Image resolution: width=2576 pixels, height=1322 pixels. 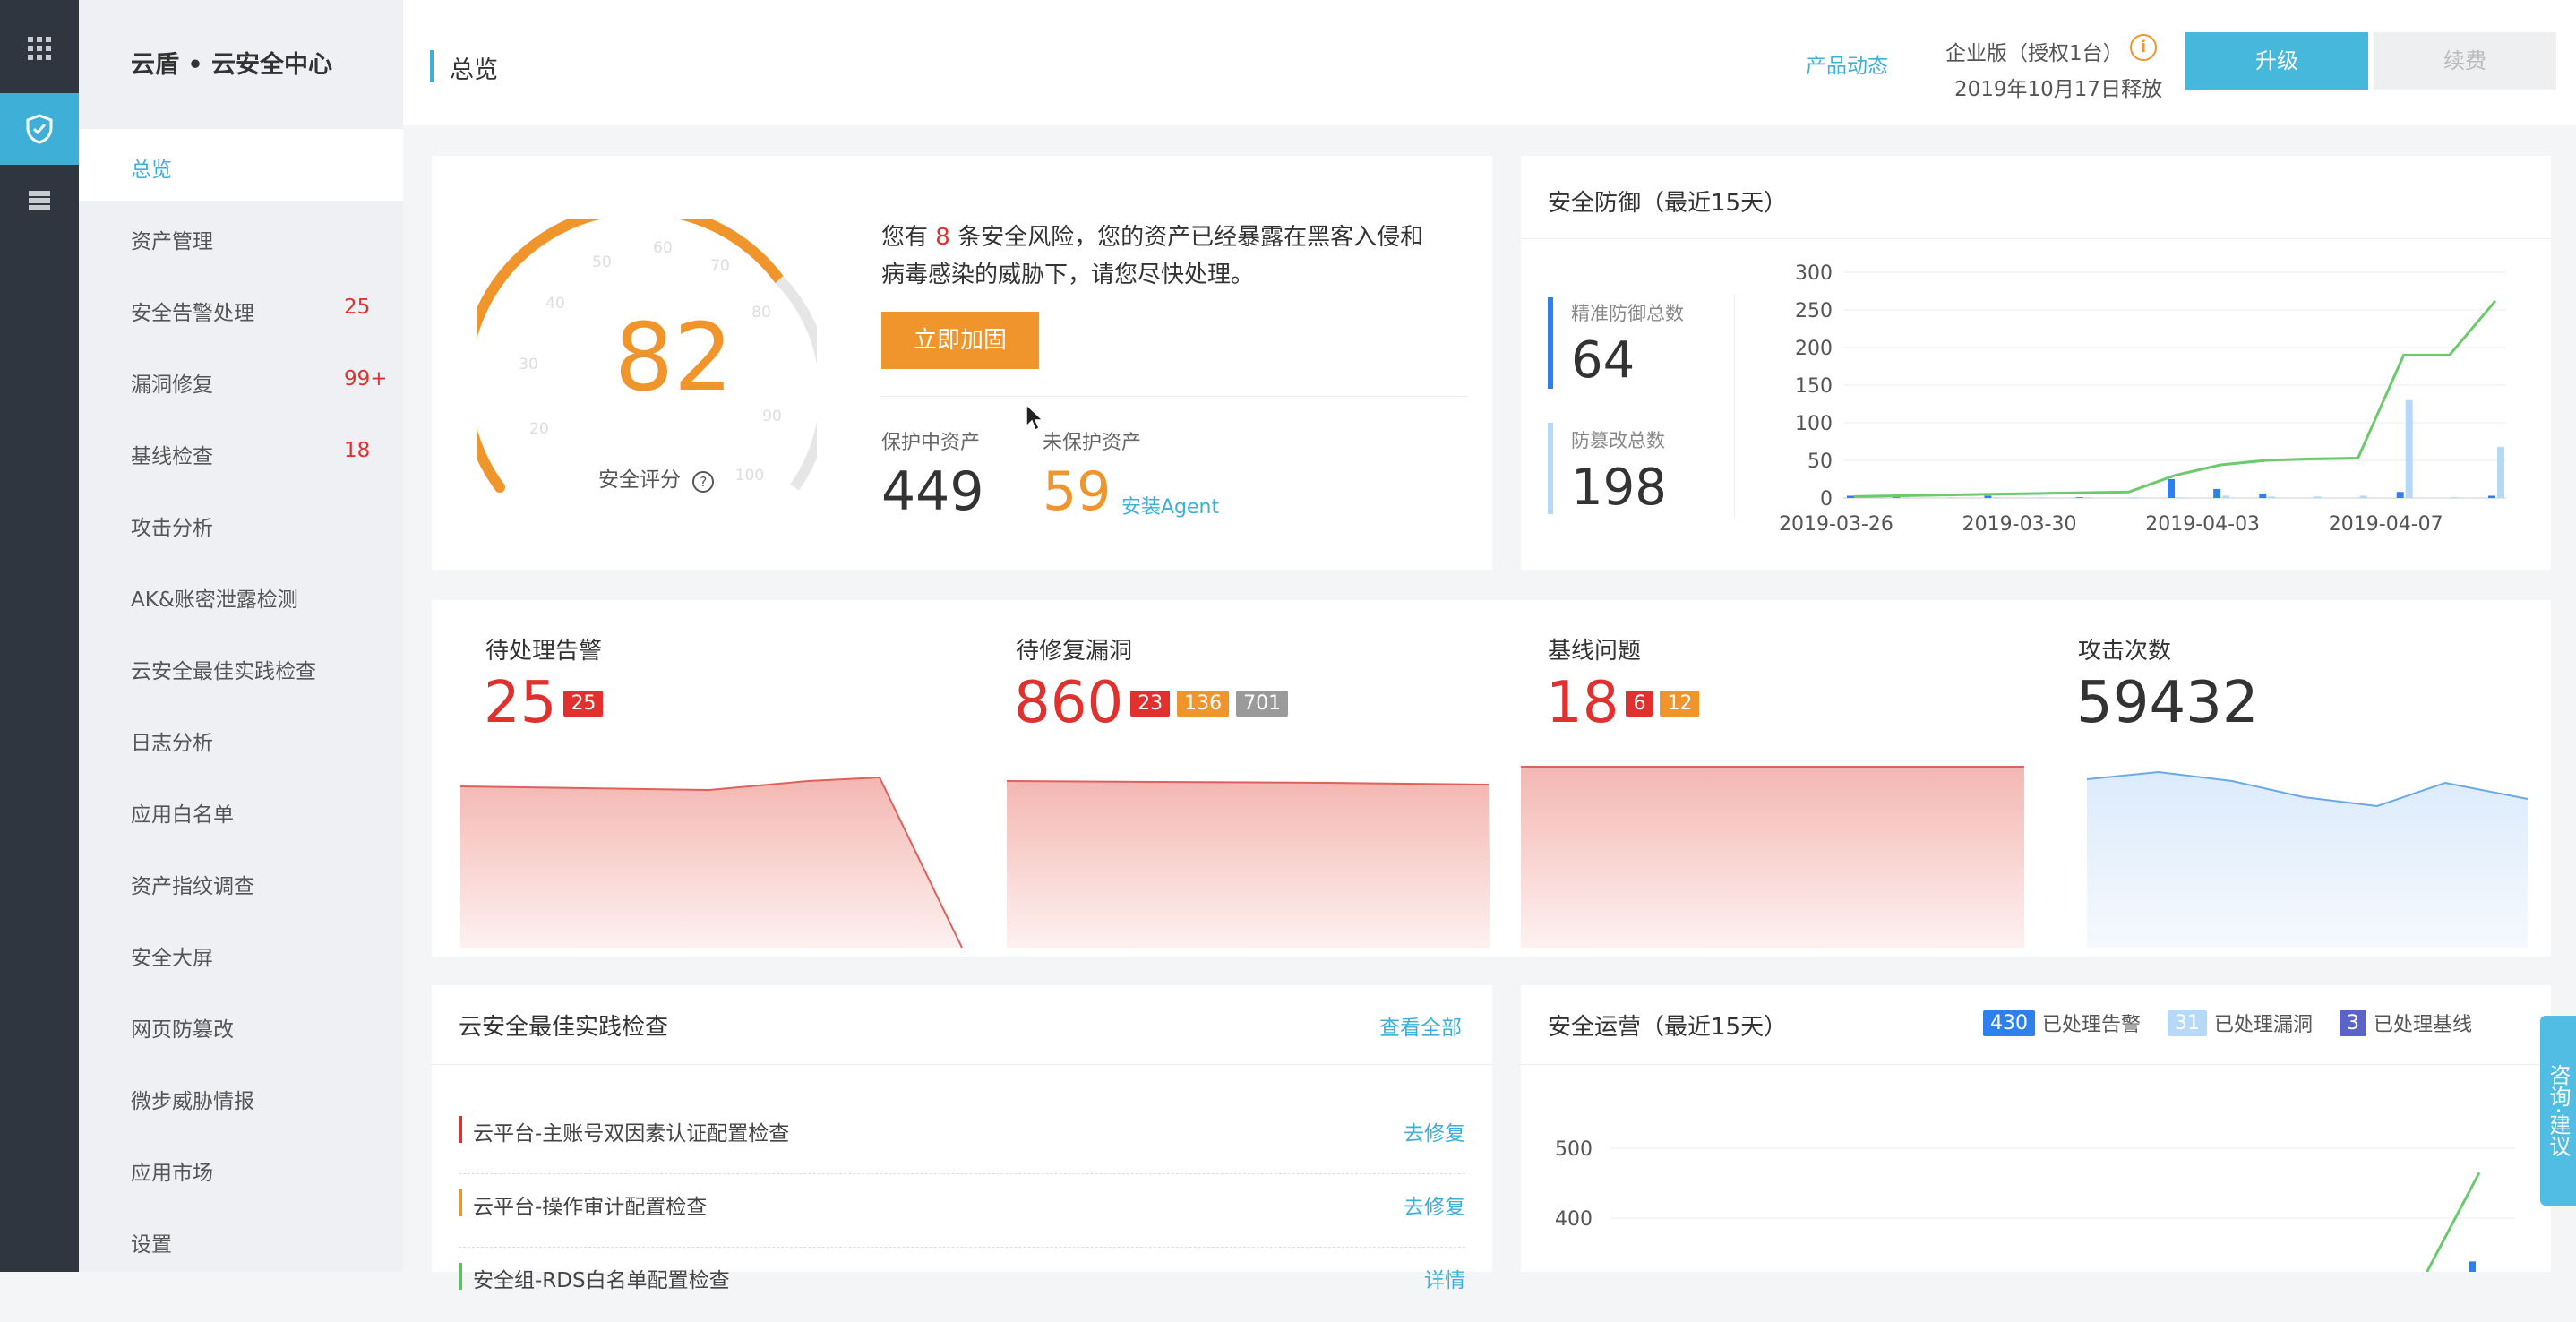 What do you see at coordinates (241, 380) in the screenshot?
I see `sidebar-item-vulns: 漏洞修复 99+` at bounding box center [241, 380].